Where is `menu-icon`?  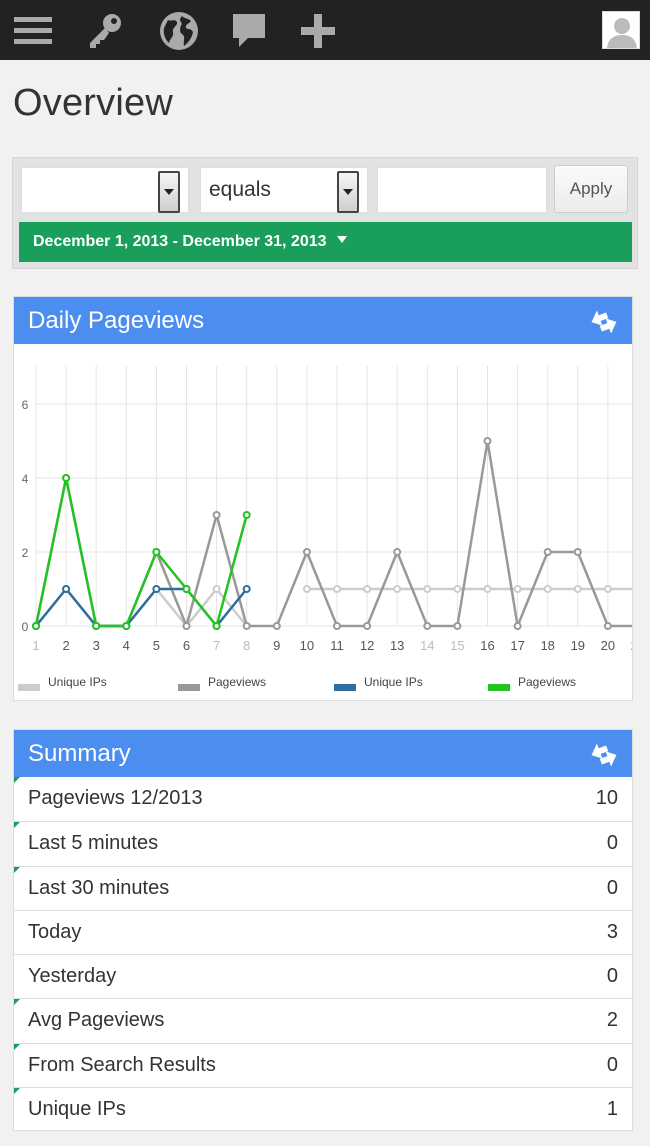 menu-icon is located at coordinates (33, 31).